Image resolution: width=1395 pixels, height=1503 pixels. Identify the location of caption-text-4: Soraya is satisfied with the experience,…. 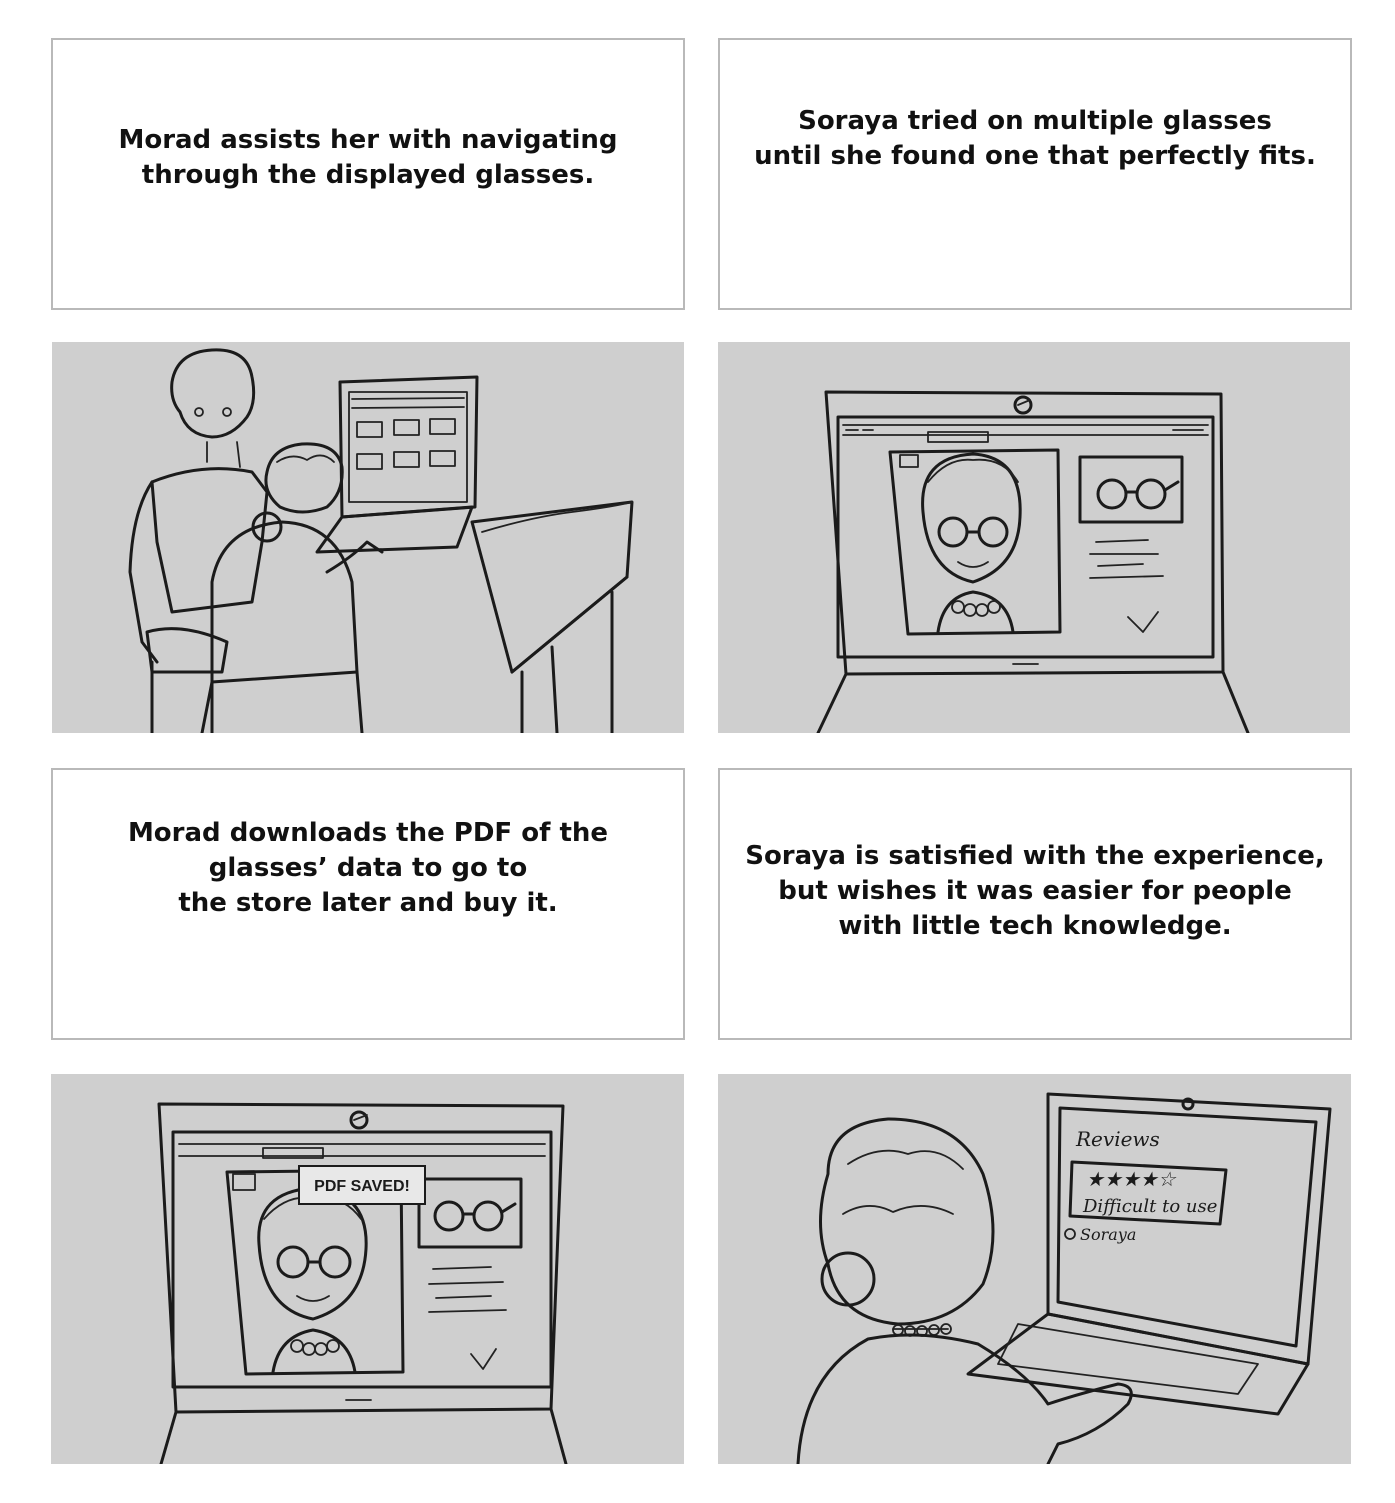
(1035, 891).